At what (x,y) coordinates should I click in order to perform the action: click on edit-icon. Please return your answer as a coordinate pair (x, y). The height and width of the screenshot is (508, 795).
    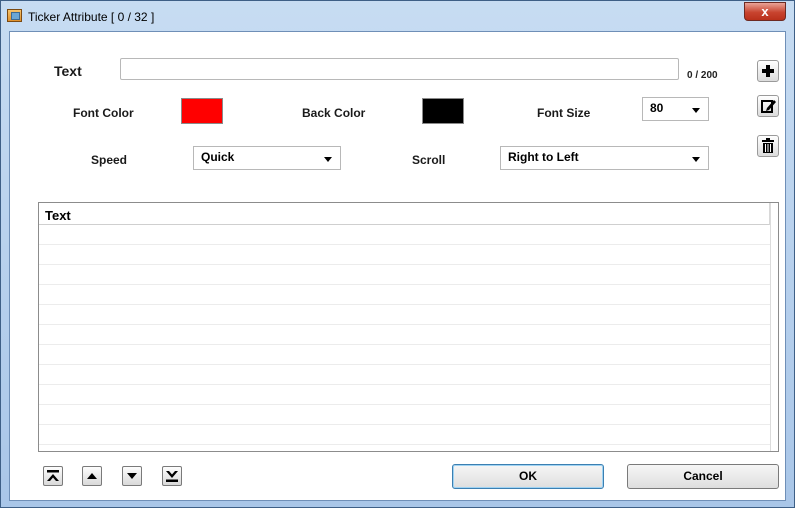
    Looking at the image, I should click on (768, 106).